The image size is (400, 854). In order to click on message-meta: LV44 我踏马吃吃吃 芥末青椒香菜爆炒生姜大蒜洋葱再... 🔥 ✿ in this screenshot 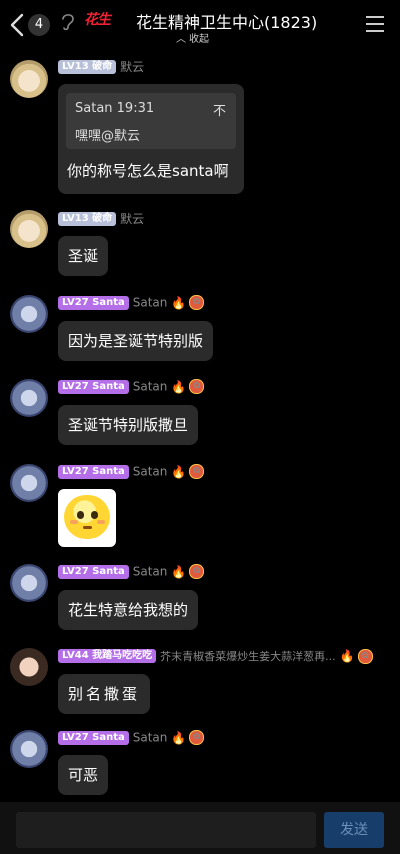, I will do `click(223, 656)`.